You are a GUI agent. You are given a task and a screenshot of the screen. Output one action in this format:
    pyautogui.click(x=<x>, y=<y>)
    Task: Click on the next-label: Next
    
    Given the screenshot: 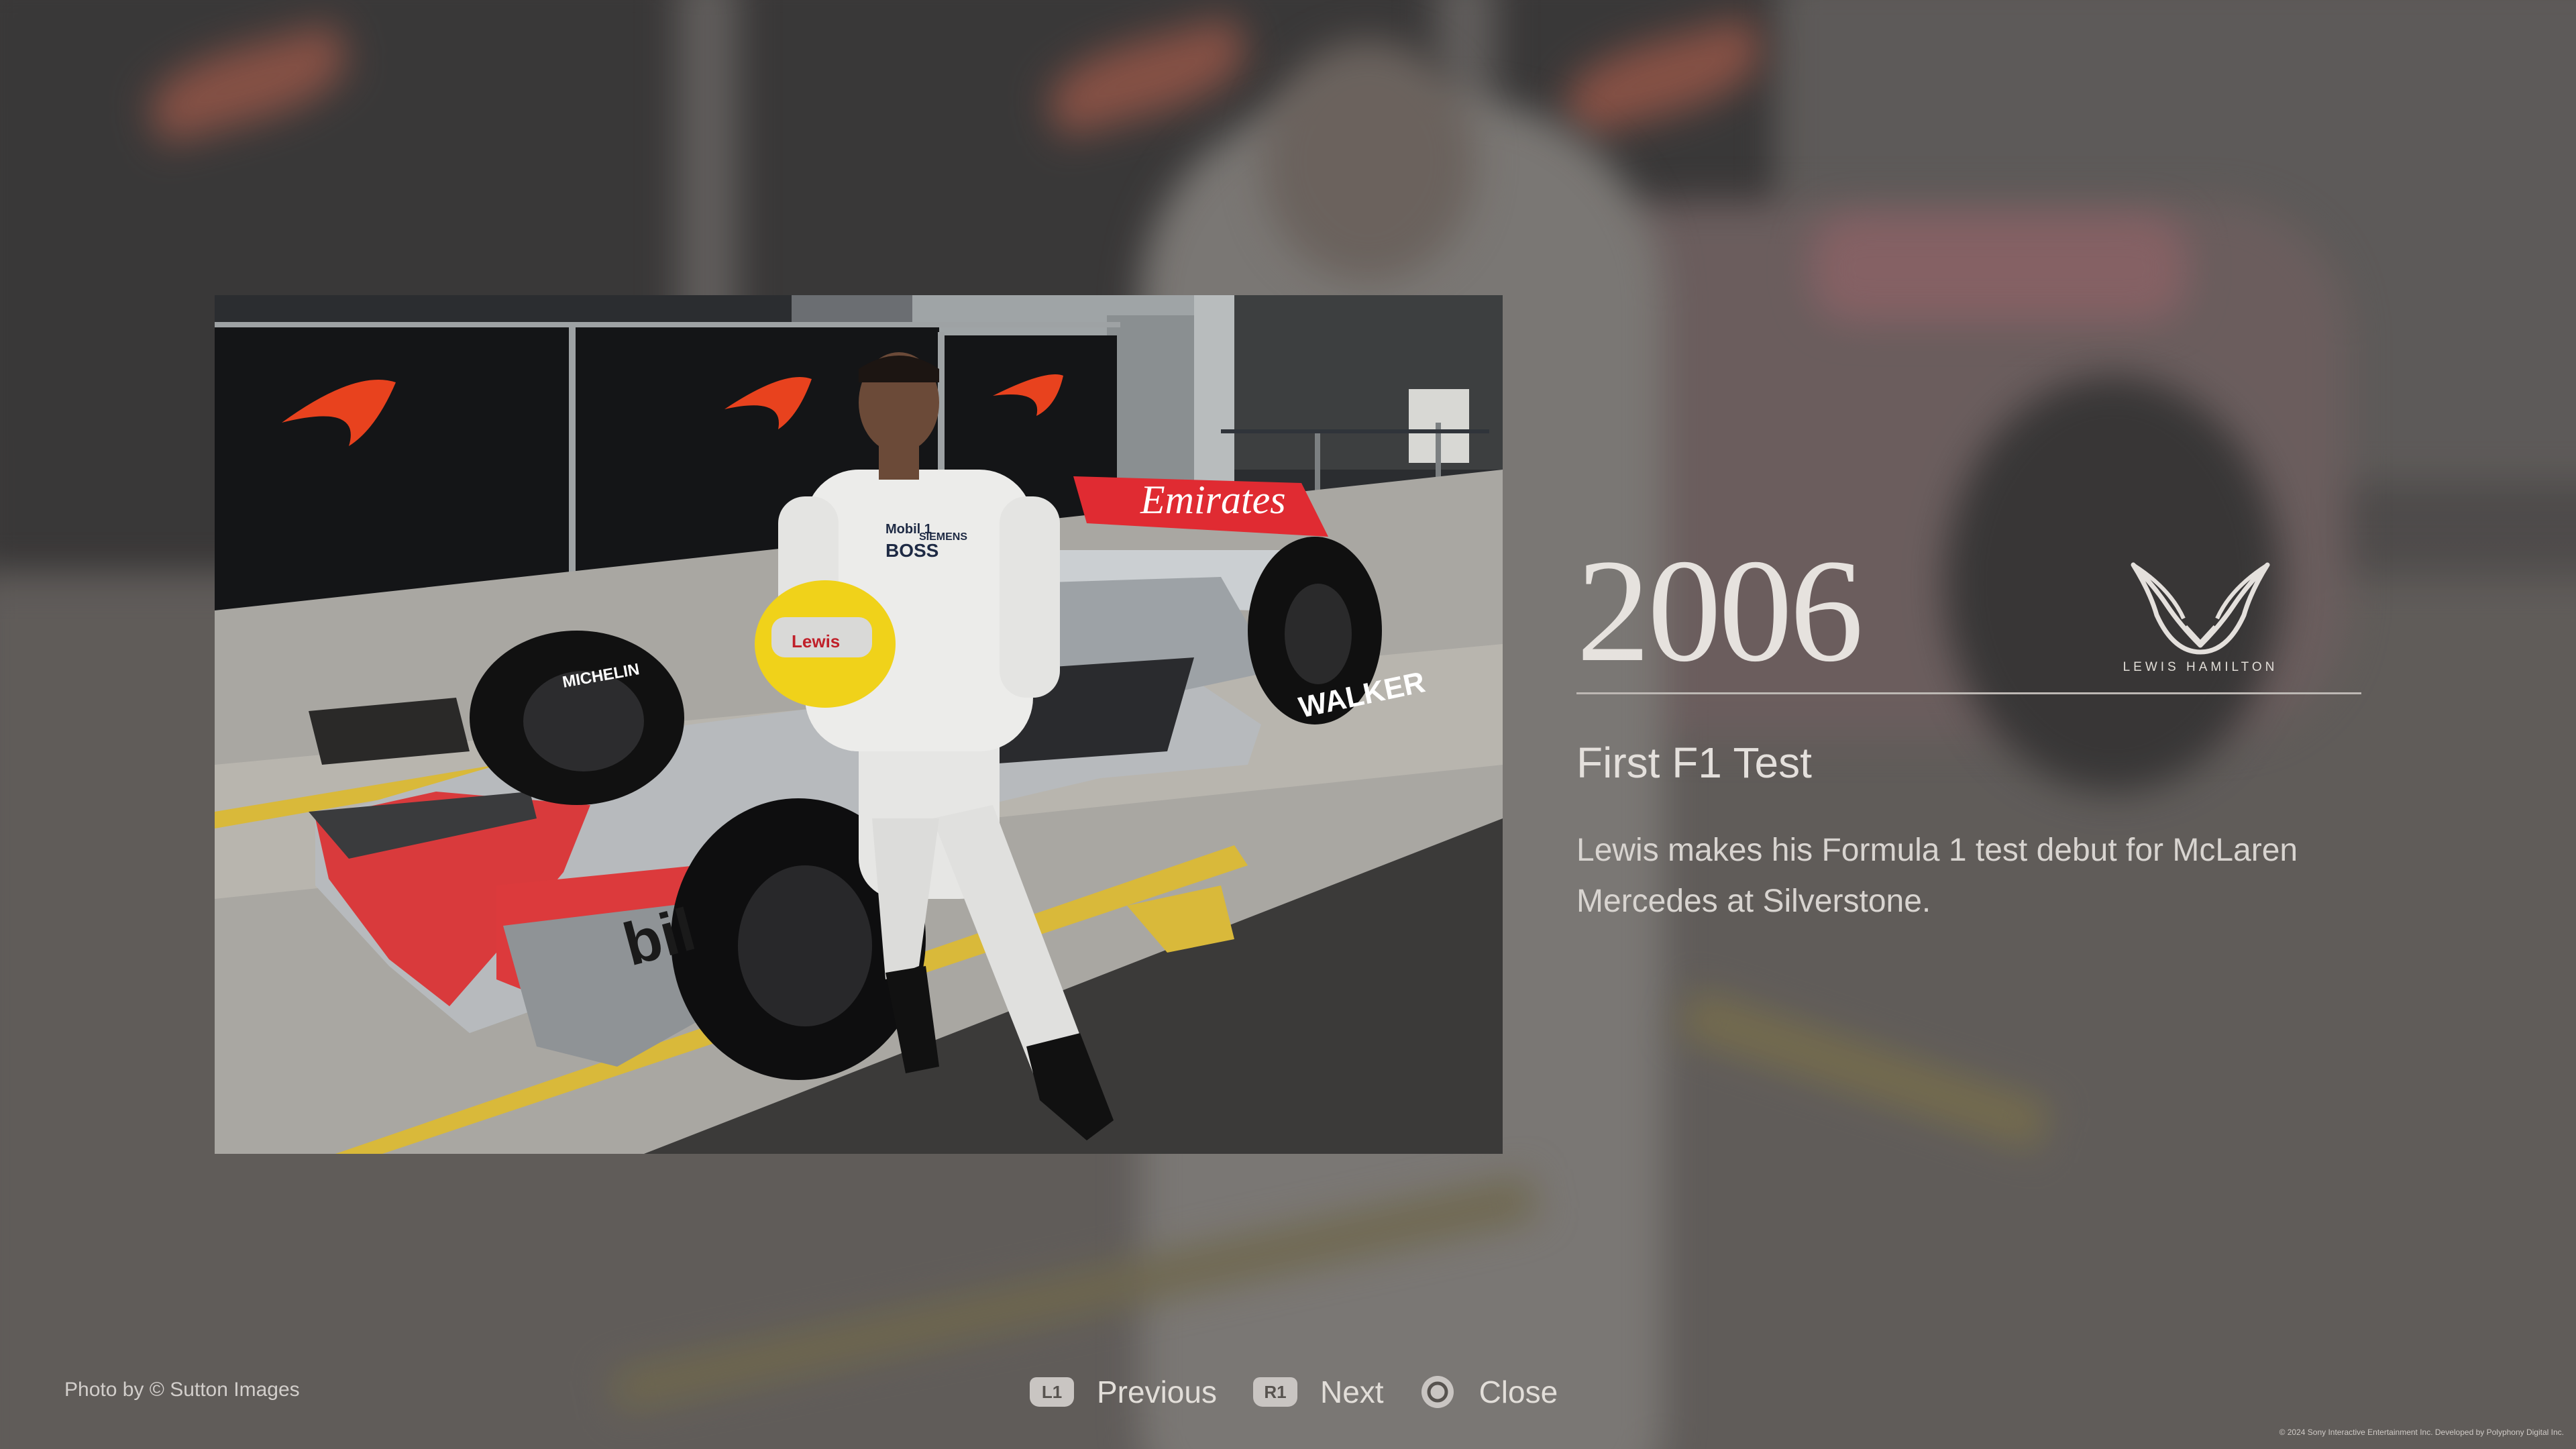 What is the action you would take?
    pyautogui.click(x=1352, y=1392)
    